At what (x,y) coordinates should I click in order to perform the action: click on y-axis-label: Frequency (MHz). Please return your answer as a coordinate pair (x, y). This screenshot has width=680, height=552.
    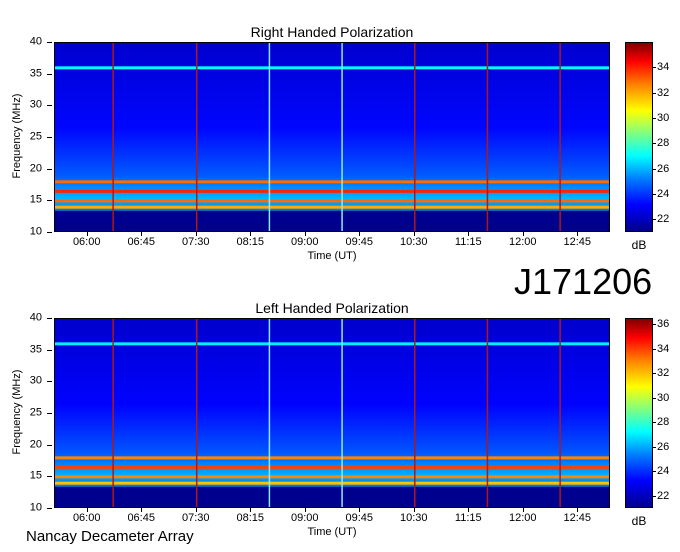
    Looking at the image, I should click on (17, 136).